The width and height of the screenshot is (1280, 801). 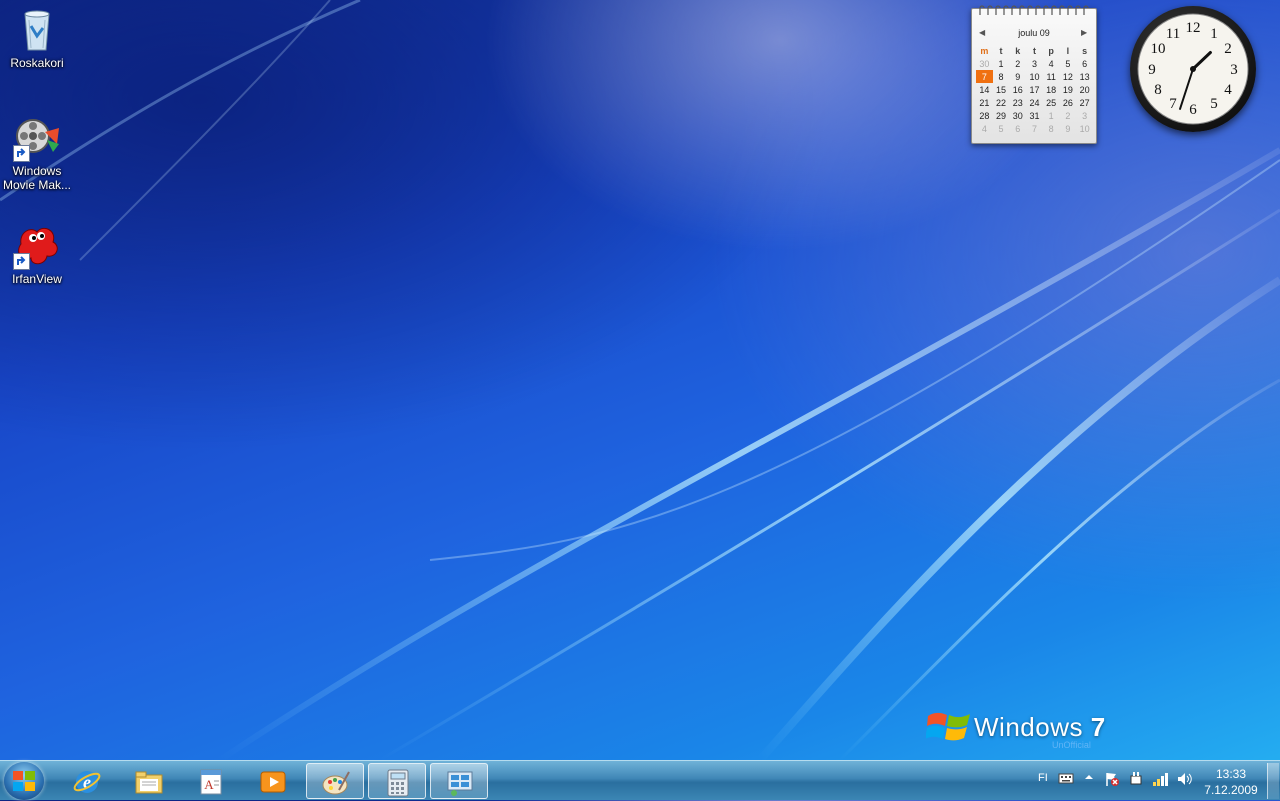 I want to click on next-month-icon: ▶, so click(x=1084, y=32).